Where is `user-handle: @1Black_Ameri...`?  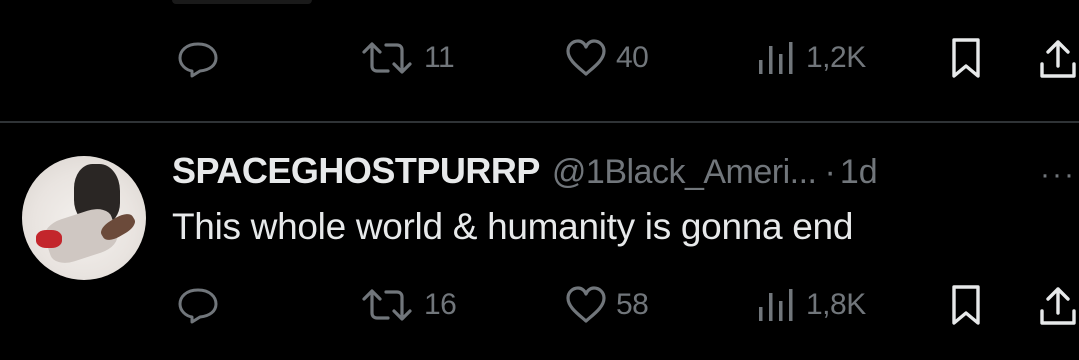 user-handle: @1Black_Ameri... is located at coordinates (684, 172).